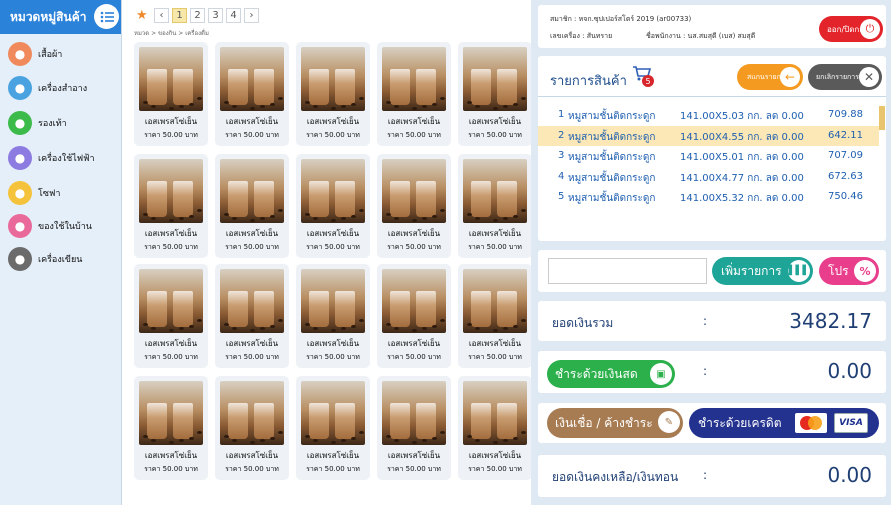 Image resolution: width=891 pixels, height=505 pixels. What do you see at coordinates (849, 271) in the screenshot?
I see `promotion-button: โปร %` at bounding box center [849, 271].